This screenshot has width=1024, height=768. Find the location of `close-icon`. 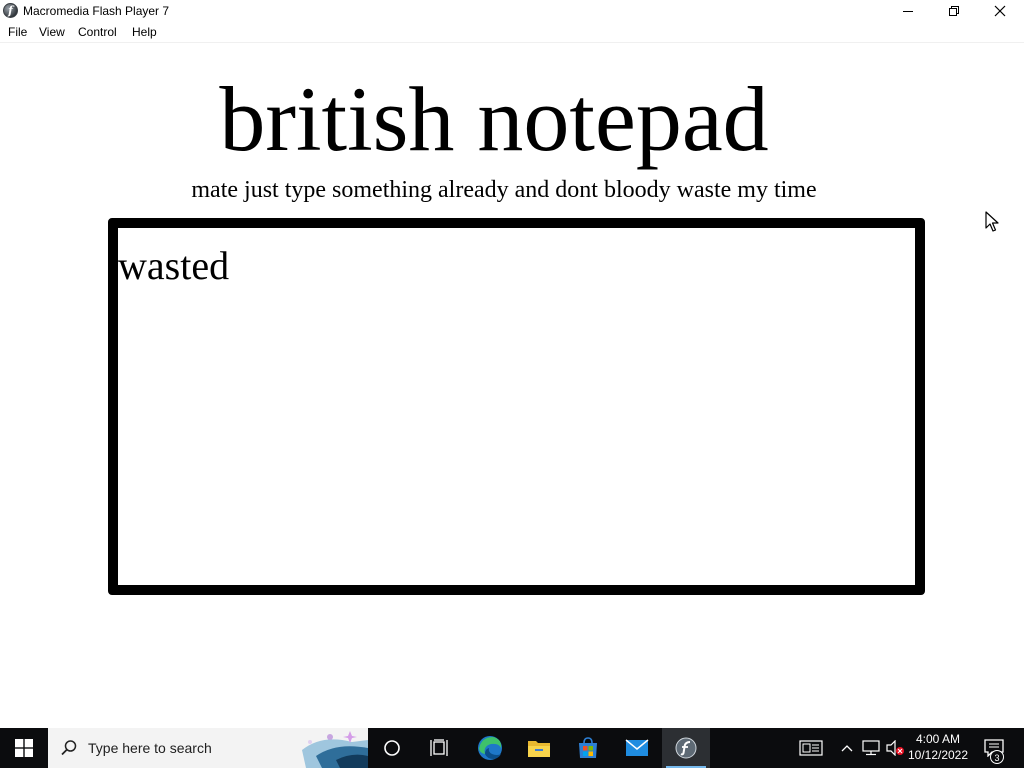

close-icon is located at coordinates (1000, 11).